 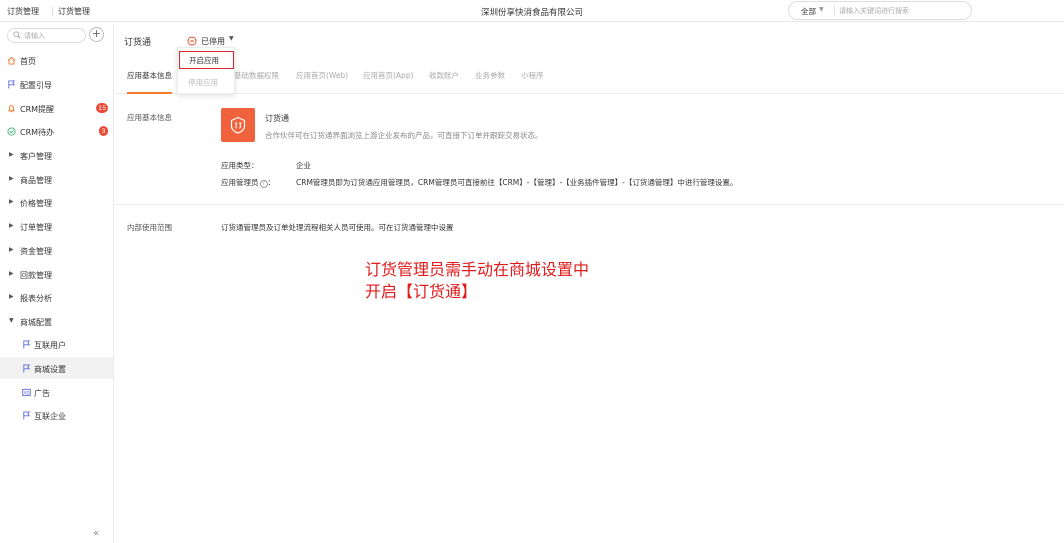 I want to click on internal-scope-value: 订货通管理员及订单处理流程相关人员可使用。可在订货通管理中设置, so click(x=337, y=227).